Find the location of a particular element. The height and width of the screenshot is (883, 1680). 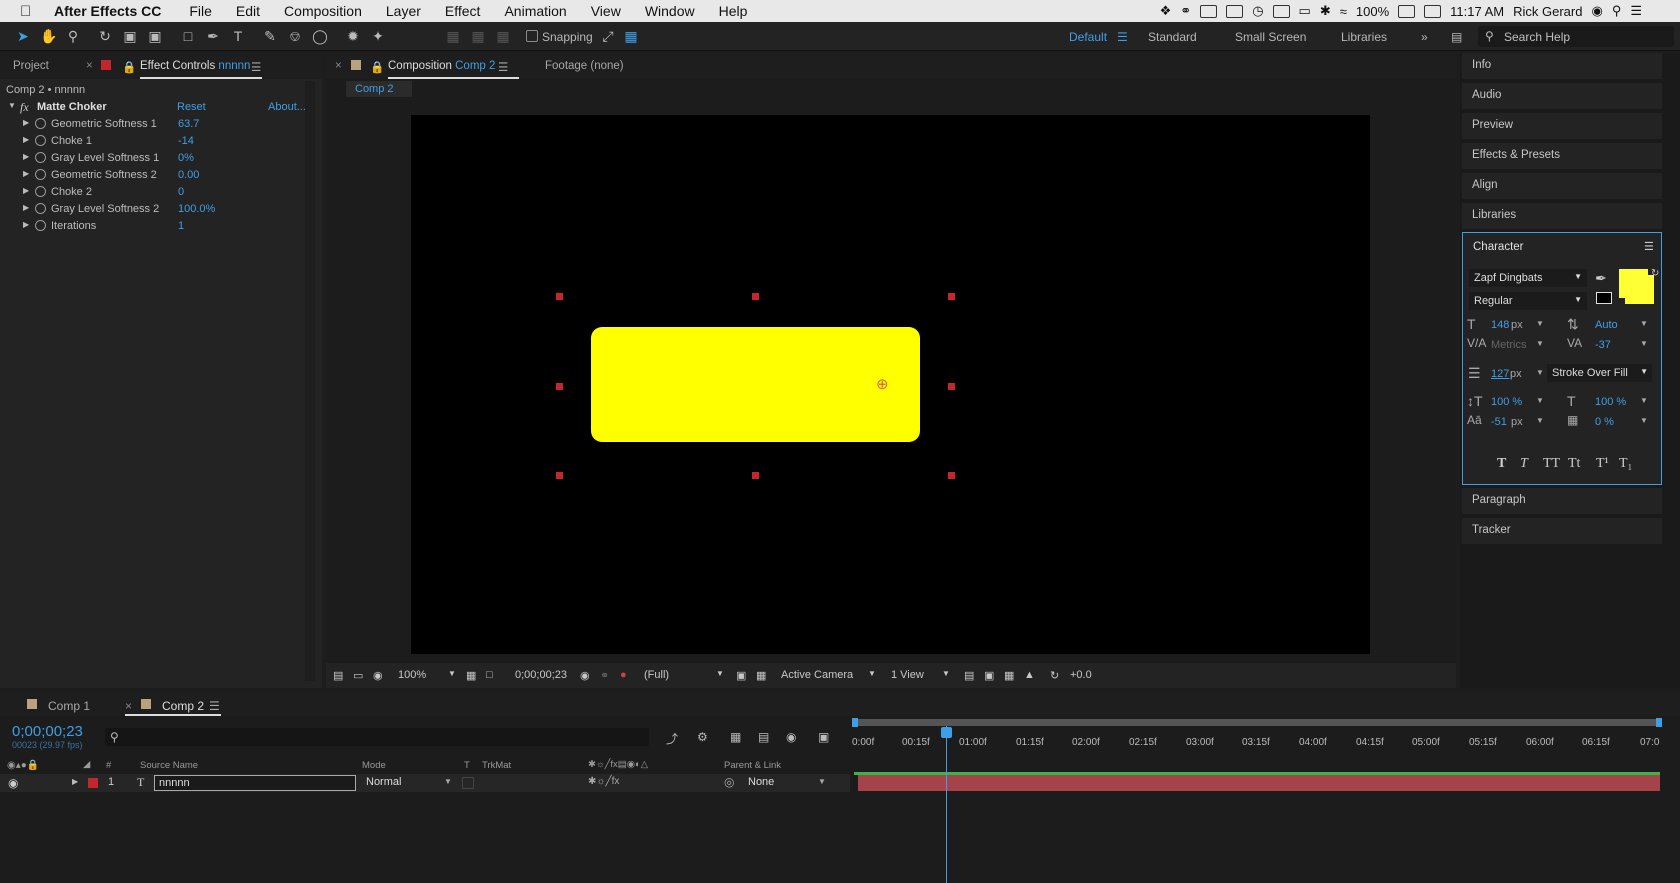

tab-footage: Footage (none) is located at coordinates (584, 66).